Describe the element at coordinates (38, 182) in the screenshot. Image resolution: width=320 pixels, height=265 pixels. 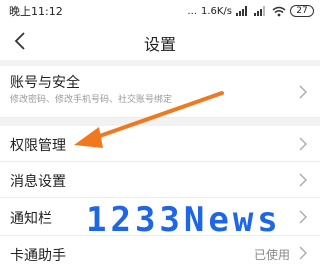
I see `settings-item-title: 消息设置` at that location.